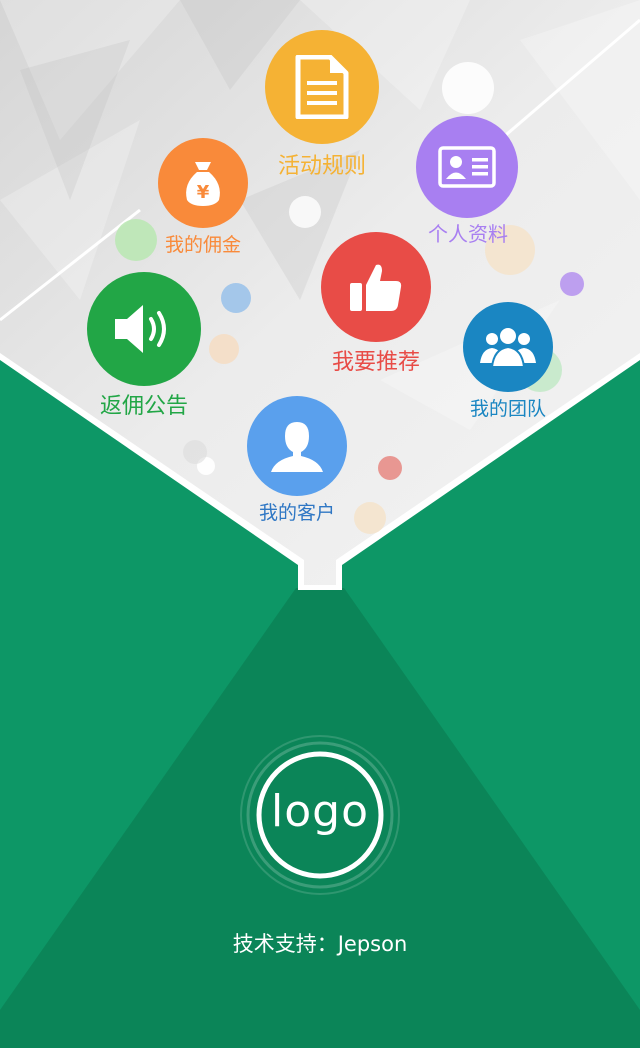 The width and height of the screenshot is (640, 1048). I want to click on rebate-notice-button: 返佣公告, so click(144, 345).